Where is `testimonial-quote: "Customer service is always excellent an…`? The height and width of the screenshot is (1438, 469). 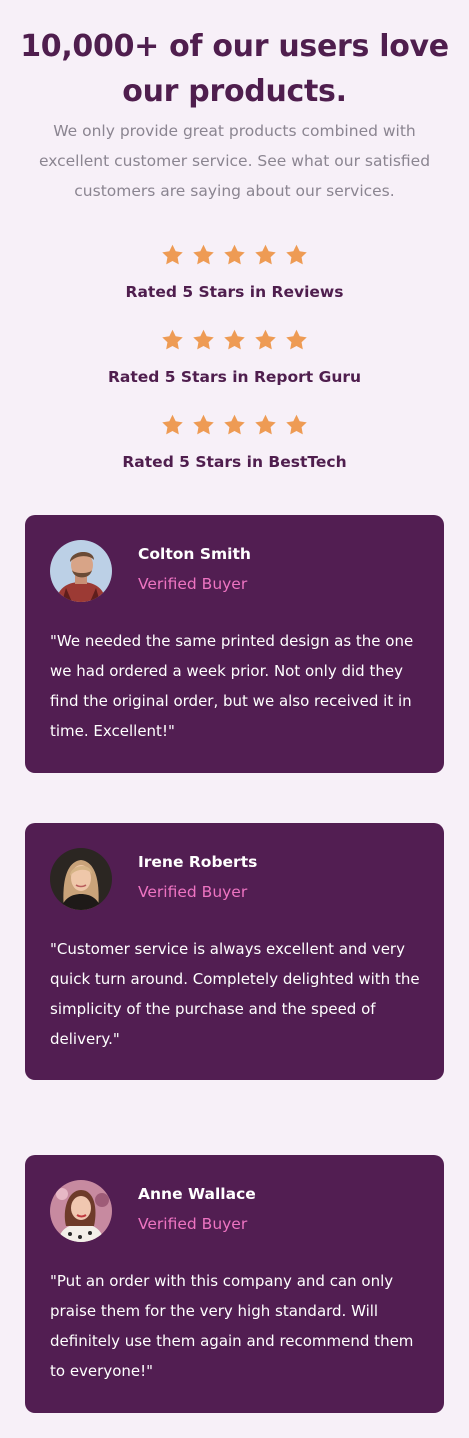 testimonial-quote: "Customer service is always excellent an… is located at coordinates (235, 994).